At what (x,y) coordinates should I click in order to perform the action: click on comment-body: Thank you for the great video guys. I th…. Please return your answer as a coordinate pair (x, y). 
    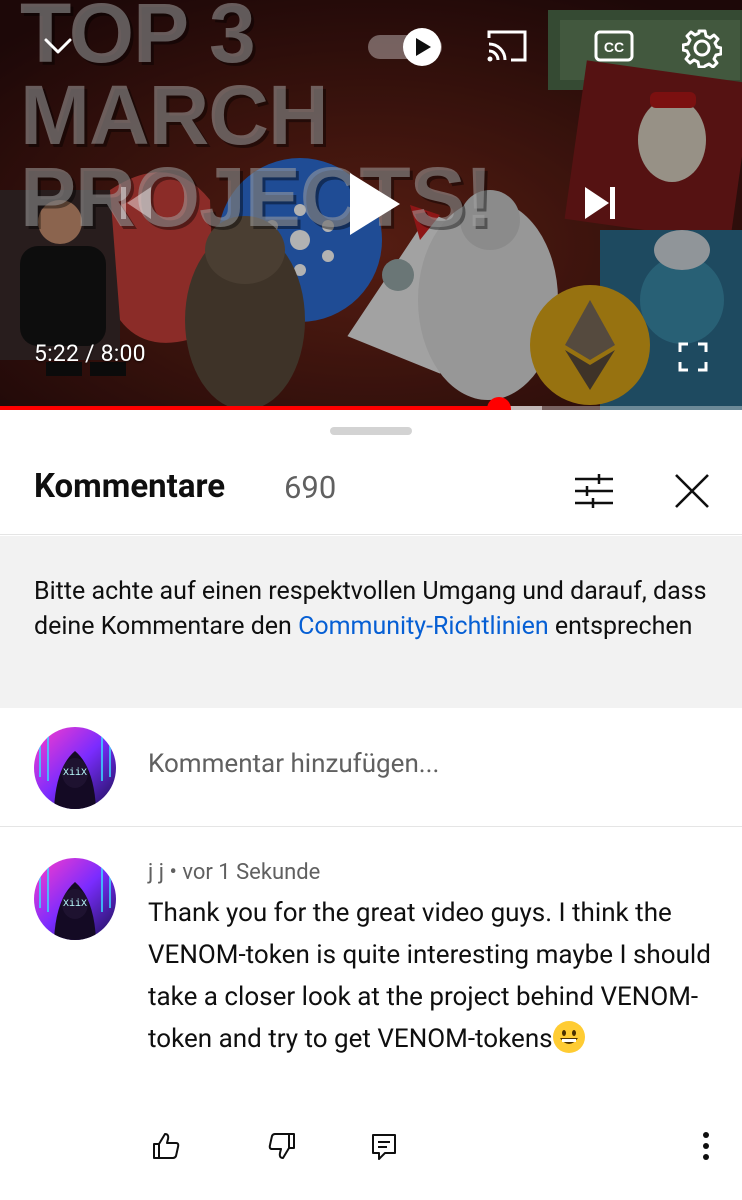
    Looking at the image, I should click on (429, 976).